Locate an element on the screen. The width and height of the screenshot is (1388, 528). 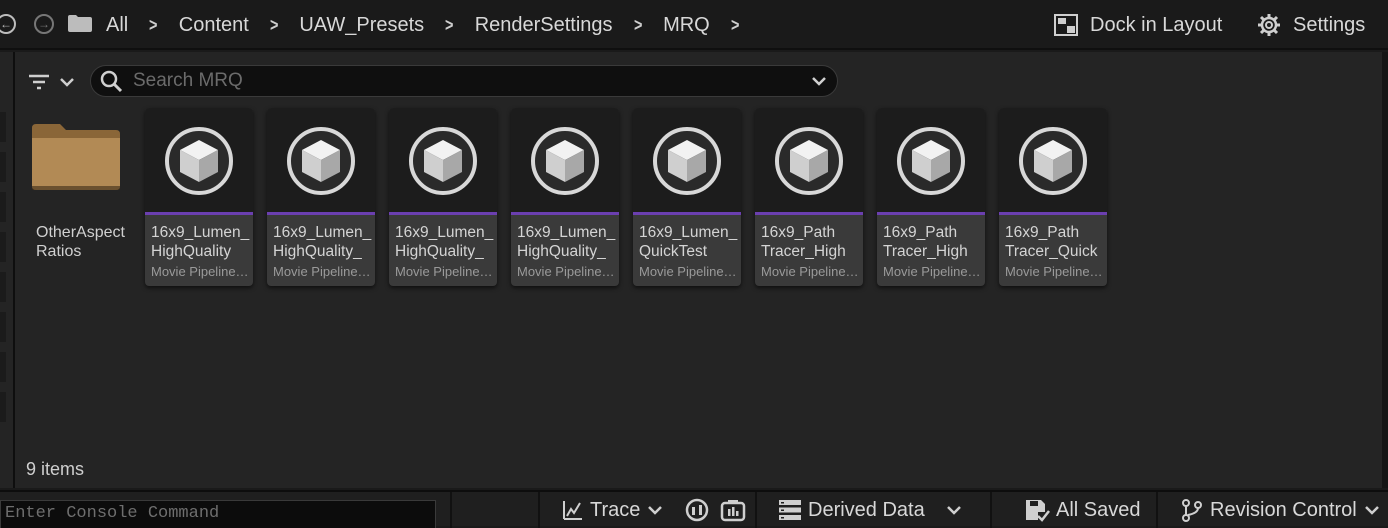
save-check-icon is located at coordinates (1038, 511).